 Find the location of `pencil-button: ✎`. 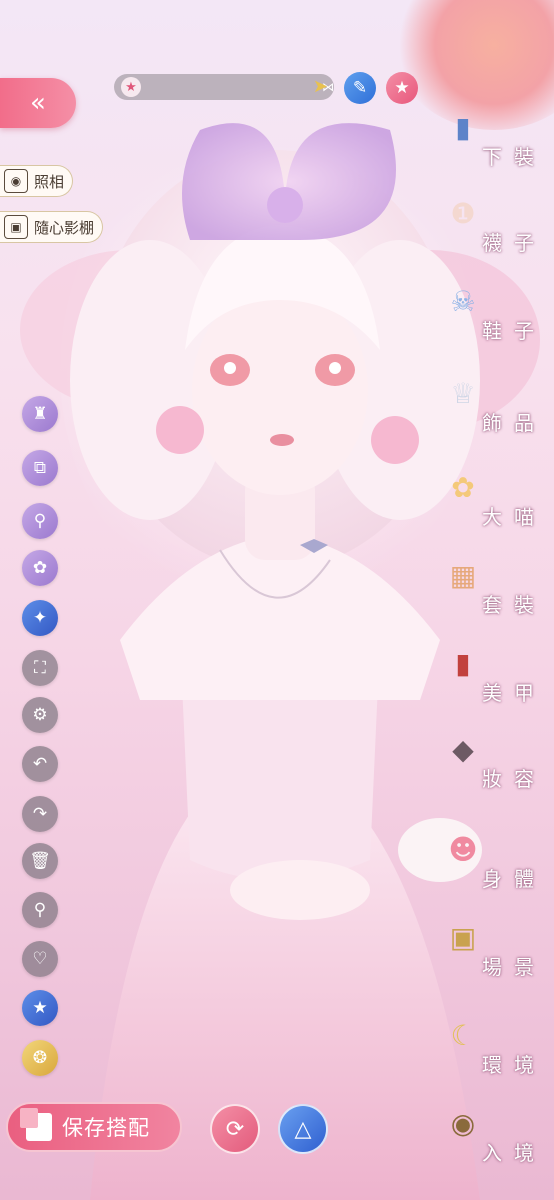

pencil-button: ✎ is located at coordinates (360, 88).